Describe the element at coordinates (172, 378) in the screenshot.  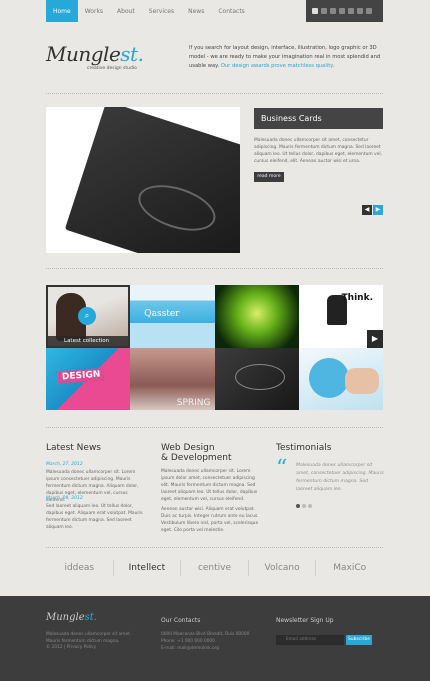
I see `gallery-tile-spring: SPRING` at that location.